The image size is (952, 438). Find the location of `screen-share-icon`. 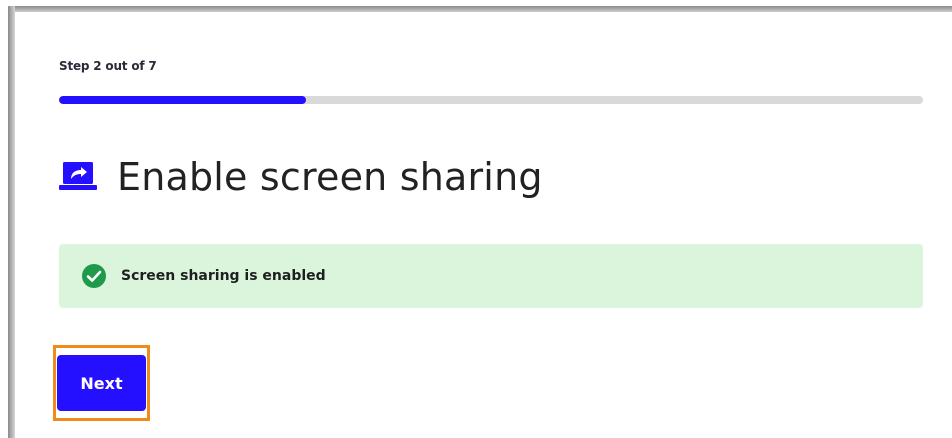

screen-share-icon is located at coordinates (78, 177).